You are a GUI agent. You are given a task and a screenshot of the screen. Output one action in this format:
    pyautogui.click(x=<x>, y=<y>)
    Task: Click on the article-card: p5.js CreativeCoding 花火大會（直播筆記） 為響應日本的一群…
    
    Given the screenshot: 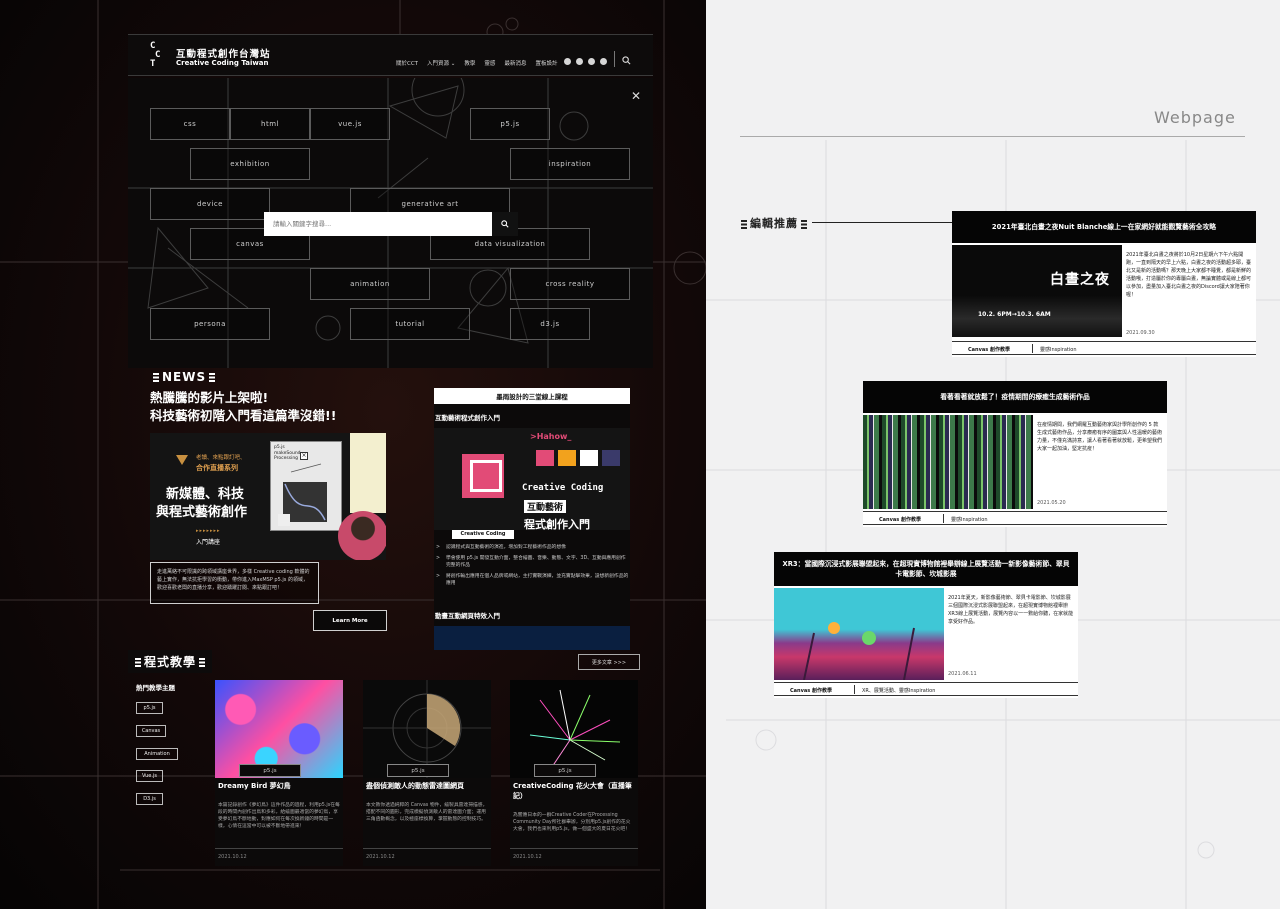 What is the action you would take?
    pyautogui.click(x=574, y=773)
    